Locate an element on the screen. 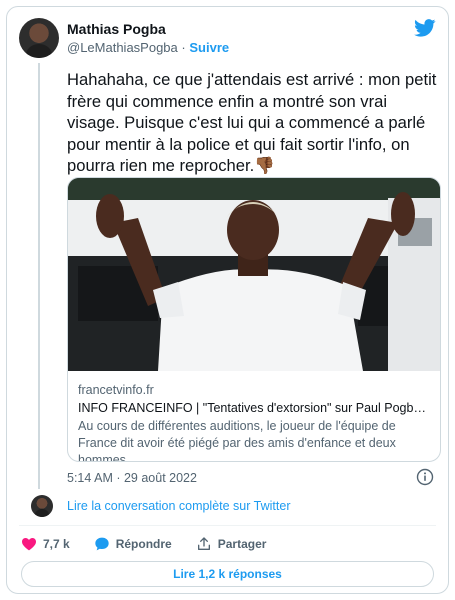 This screenshot has width=455, height=600. reply-button: Répondre is located at coordinates (133, 544).